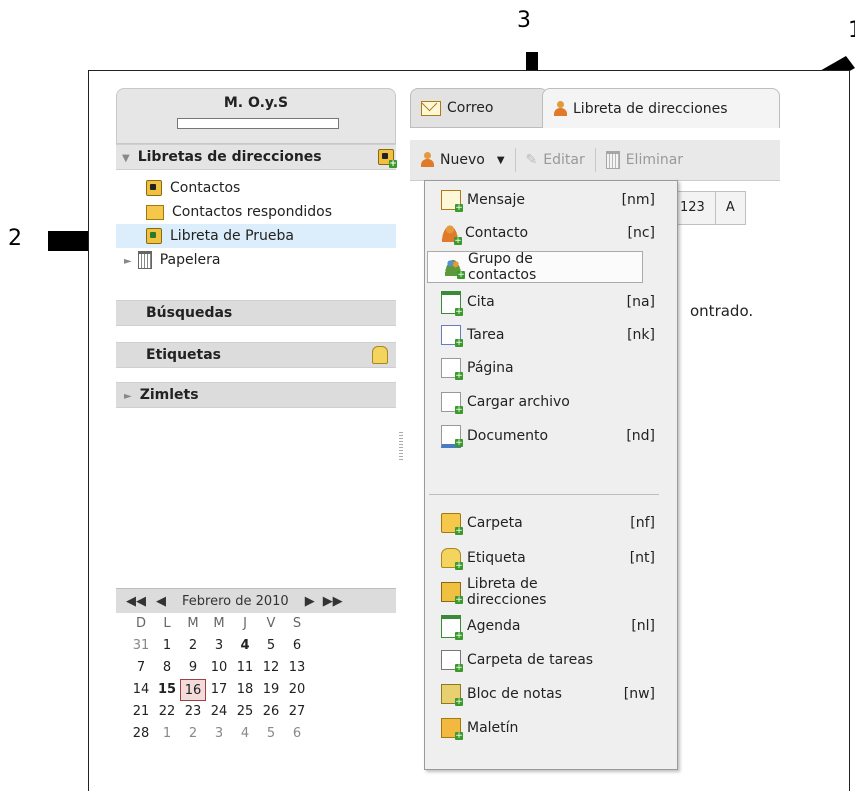  I want to click on menu-item-maletín: + Maletín, so click(550, 728).